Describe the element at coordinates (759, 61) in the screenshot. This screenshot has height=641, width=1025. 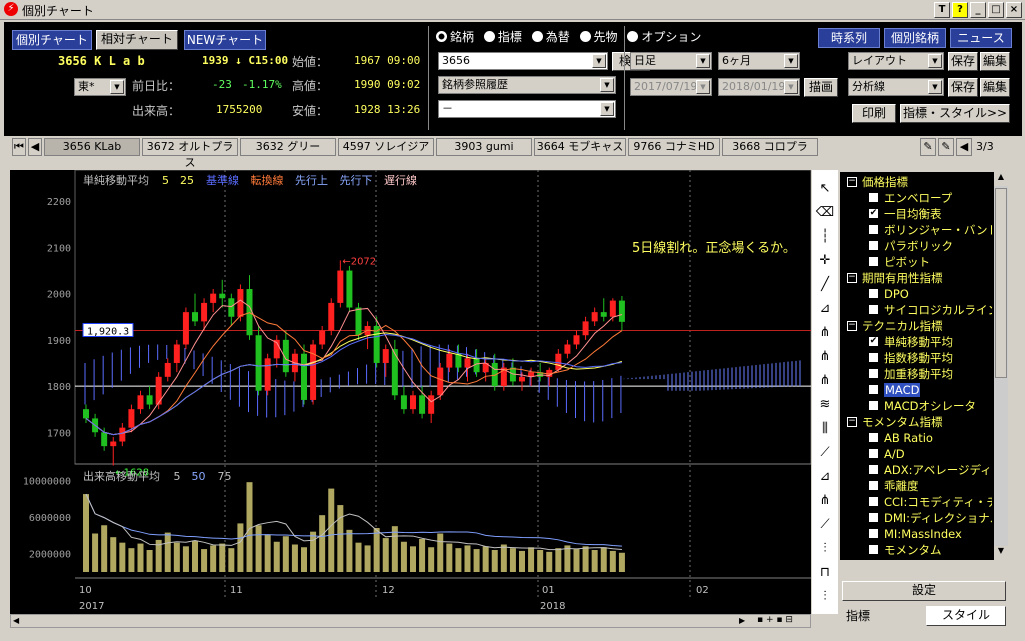
I see `period-range-select: 6ヶ月 ▼` at that location.